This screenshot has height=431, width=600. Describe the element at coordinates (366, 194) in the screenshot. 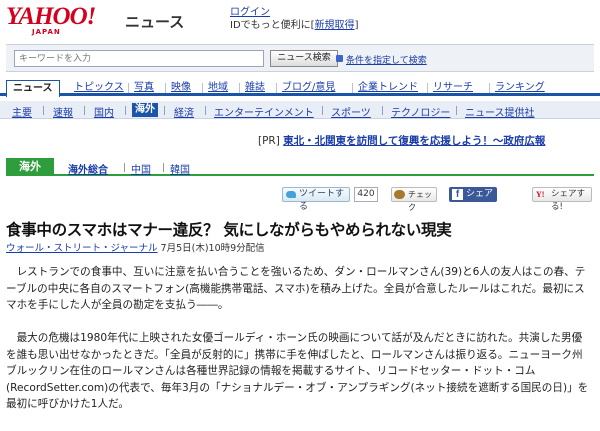

I see `tweet-count: 420` at that location.